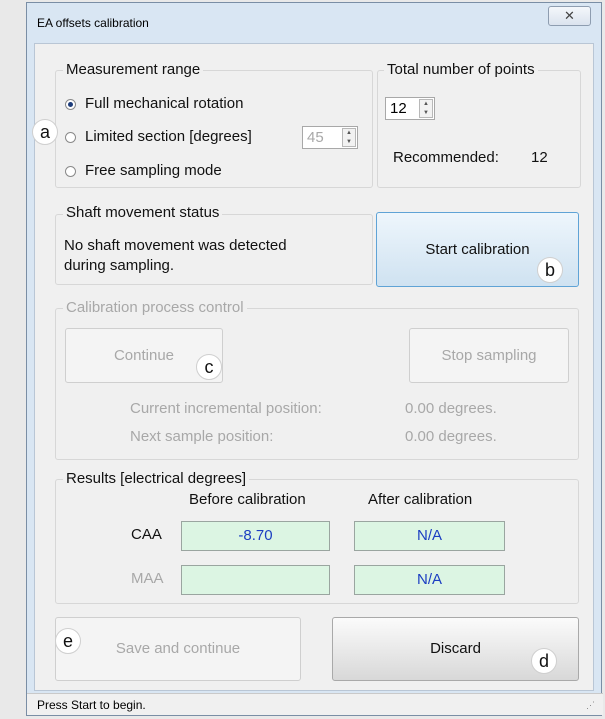  What do you see at coordinates (119, 265) in the screenshot?
I see `shaft-status-message-line2: during sampling.` at bounding box center [119, 265].